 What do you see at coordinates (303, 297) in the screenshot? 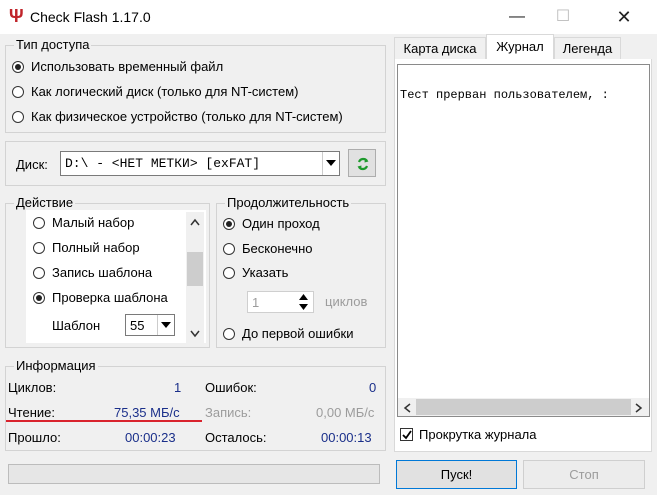
I see `spin-up-icon` at bounding box center [303, 297].